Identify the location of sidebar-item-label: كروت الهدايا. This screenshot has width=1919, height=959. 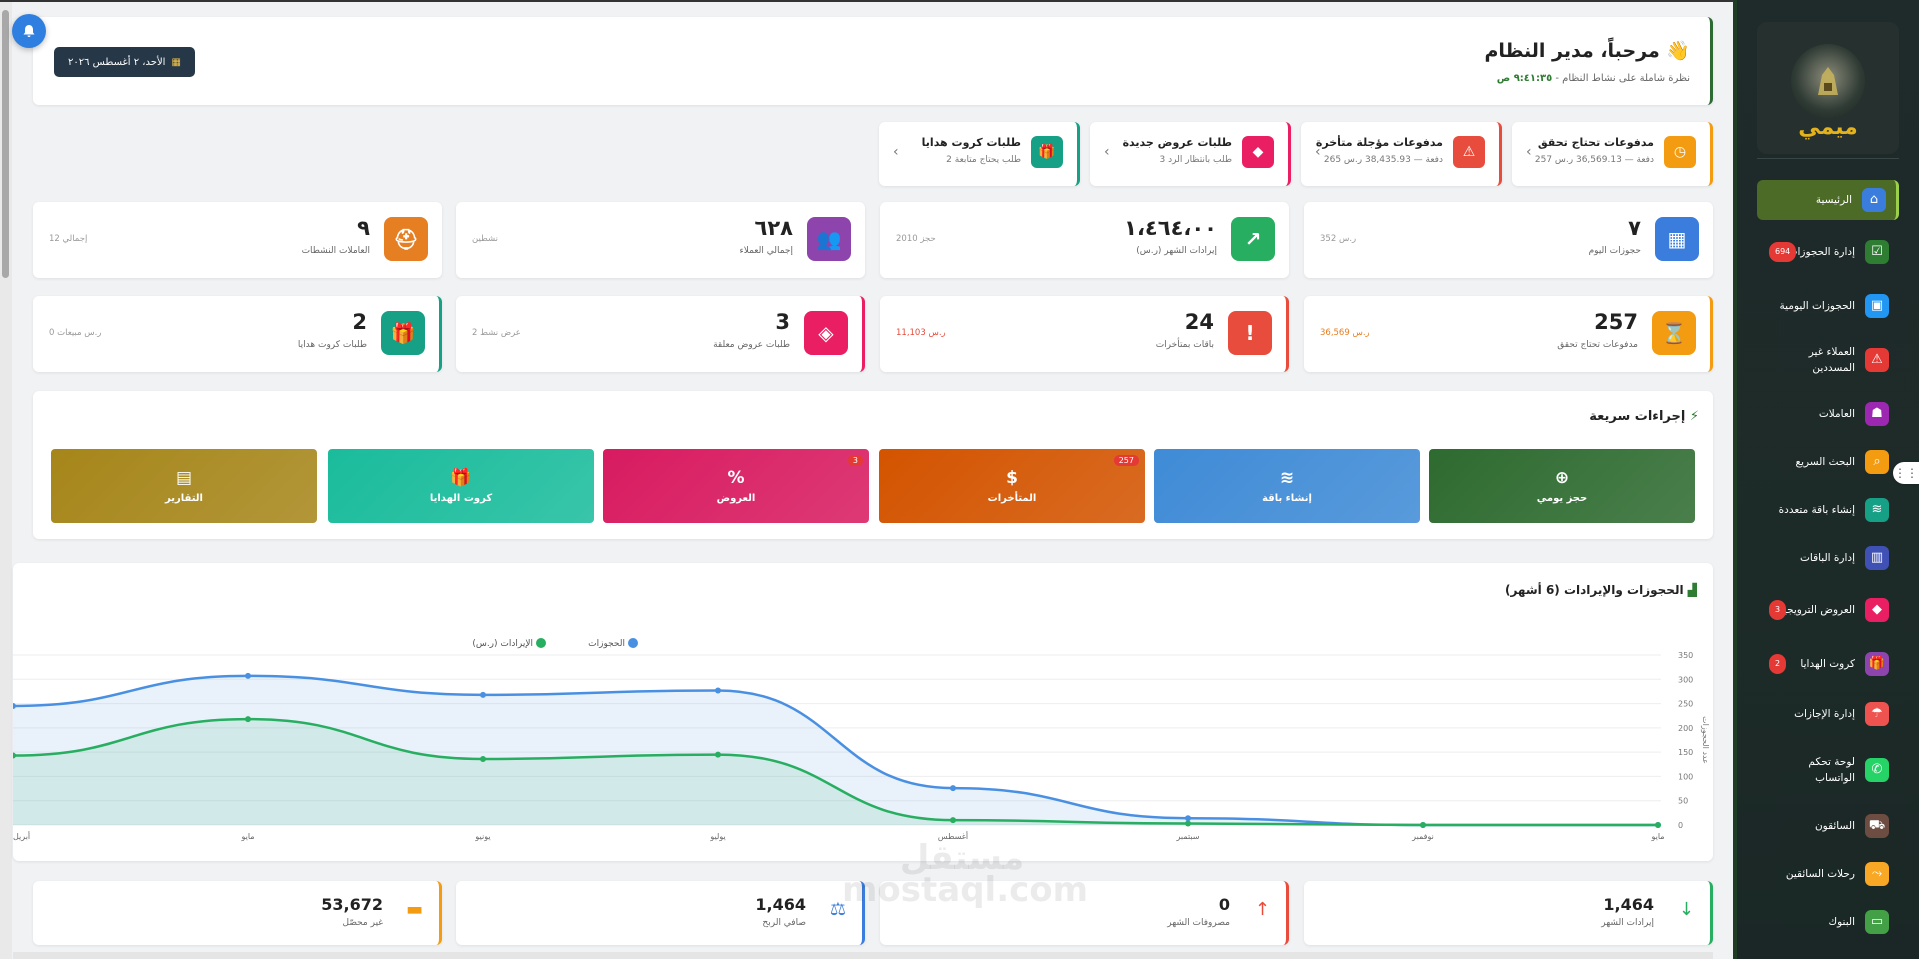
(1827, 664).